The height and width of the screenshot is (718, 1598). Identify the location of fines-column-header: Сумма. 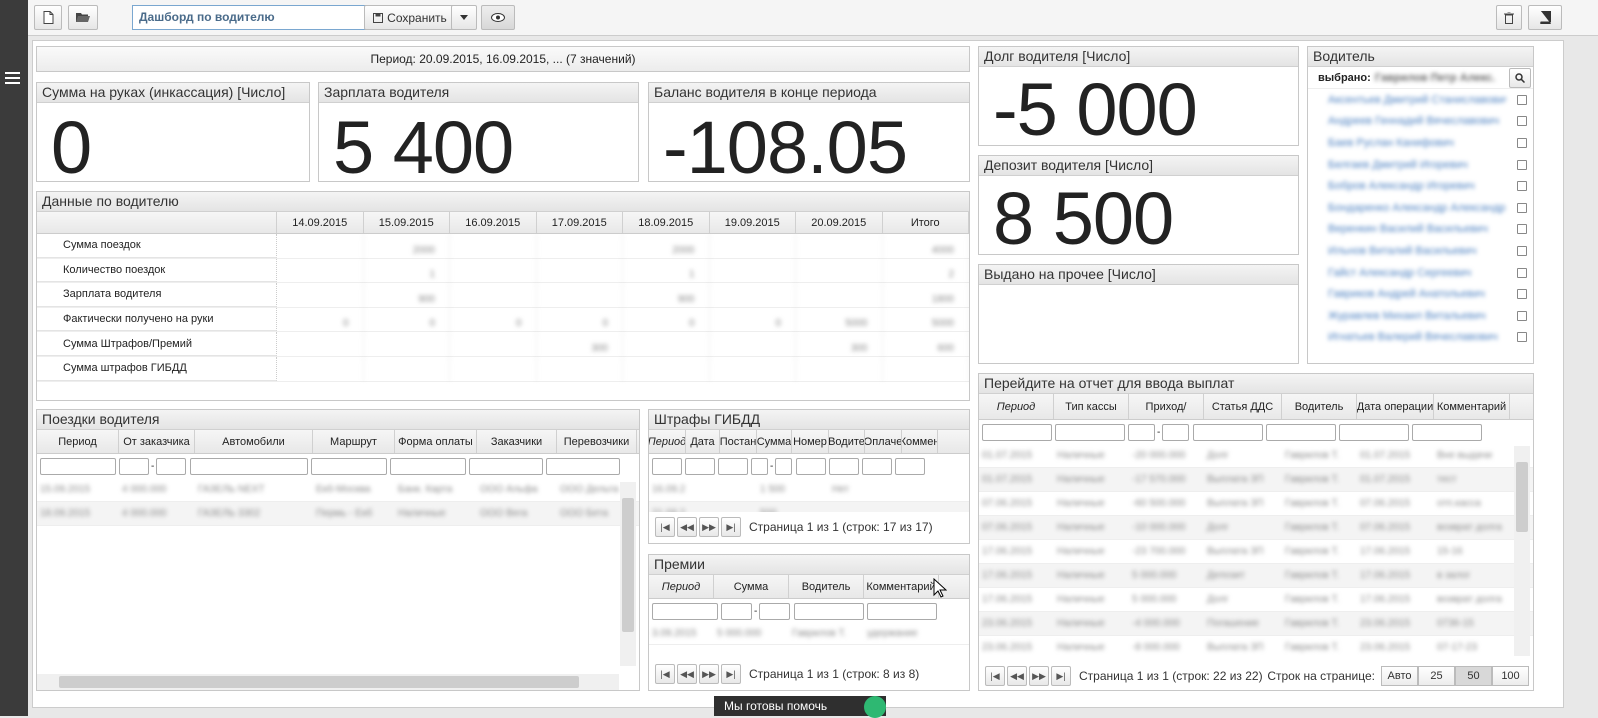
(774, 441).